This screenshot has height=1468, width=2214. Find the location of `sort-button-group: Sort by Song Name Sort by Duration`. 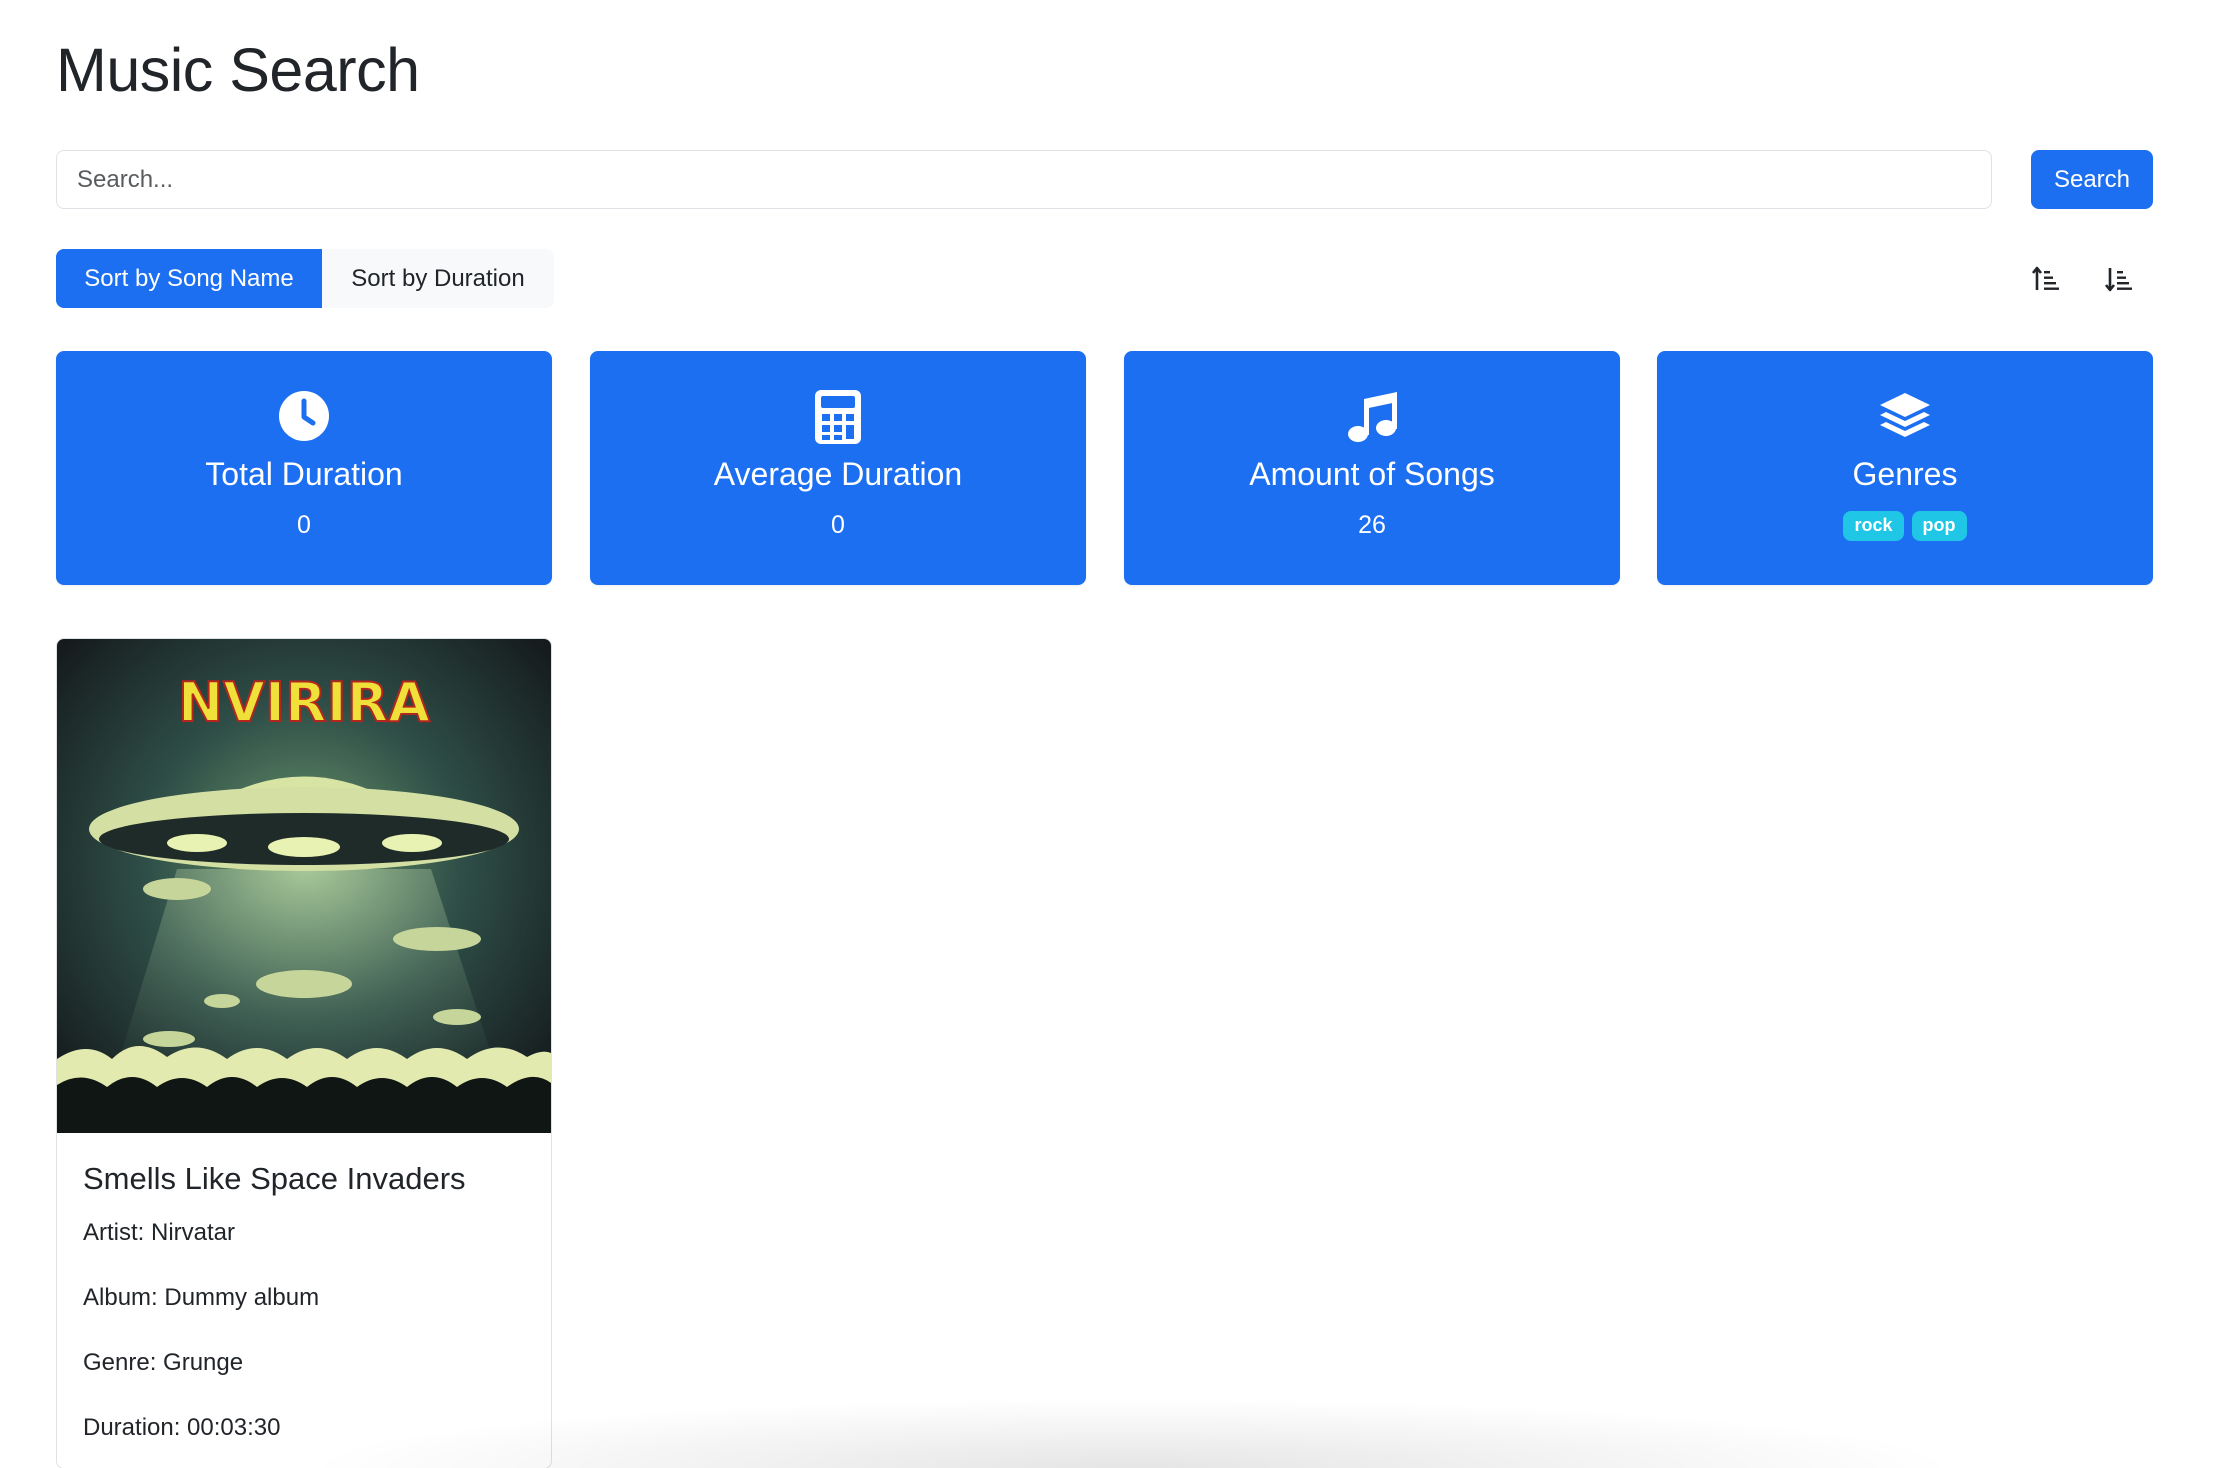

sort-button-group: Sort by Song Name Sort by Duration is located at coordinates (305, 278).